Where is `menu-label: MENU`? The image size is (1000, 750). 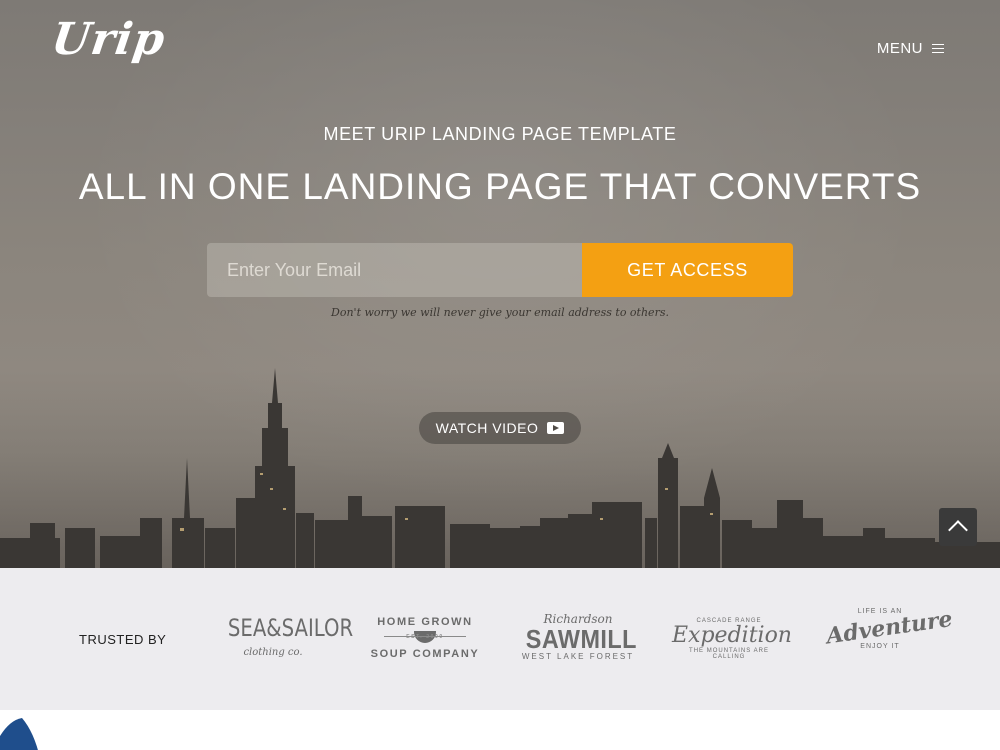
menu-label: MENU is located at coordinates (899, 48).